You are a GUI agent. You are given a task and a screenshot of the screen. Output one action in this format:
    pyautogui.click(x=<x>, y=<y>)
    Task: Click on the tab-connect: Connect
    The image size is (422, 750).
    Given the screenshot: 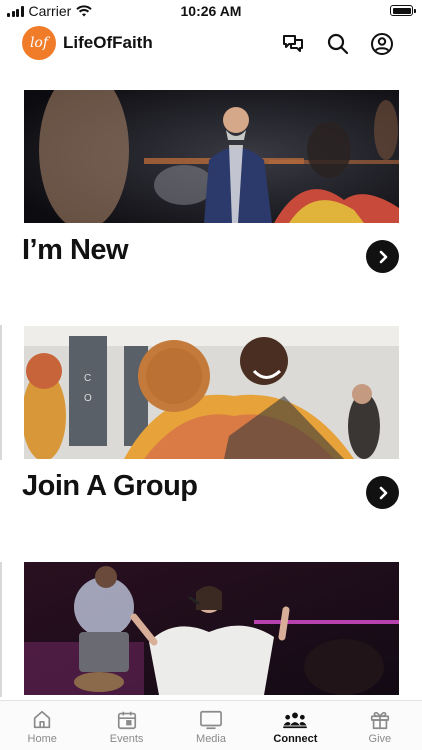 What is the action you would take?
    pyautogui.click(x=295, y=725)
    